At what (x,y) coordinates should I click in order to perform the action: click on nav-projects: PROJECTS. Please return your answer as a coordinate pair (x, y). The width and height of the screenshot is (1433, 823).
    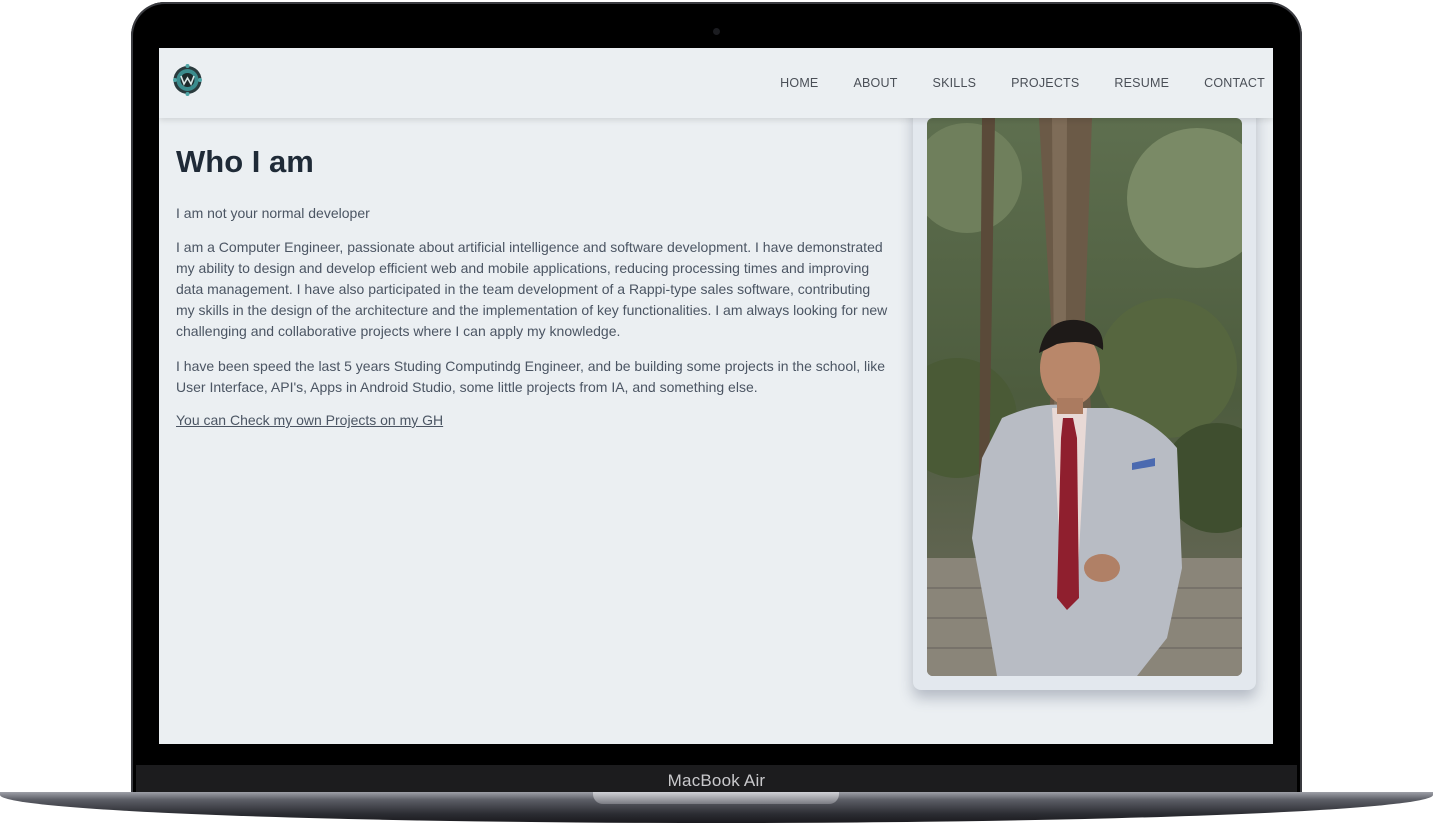
    Looking at the image, I should click on (1045, 83).